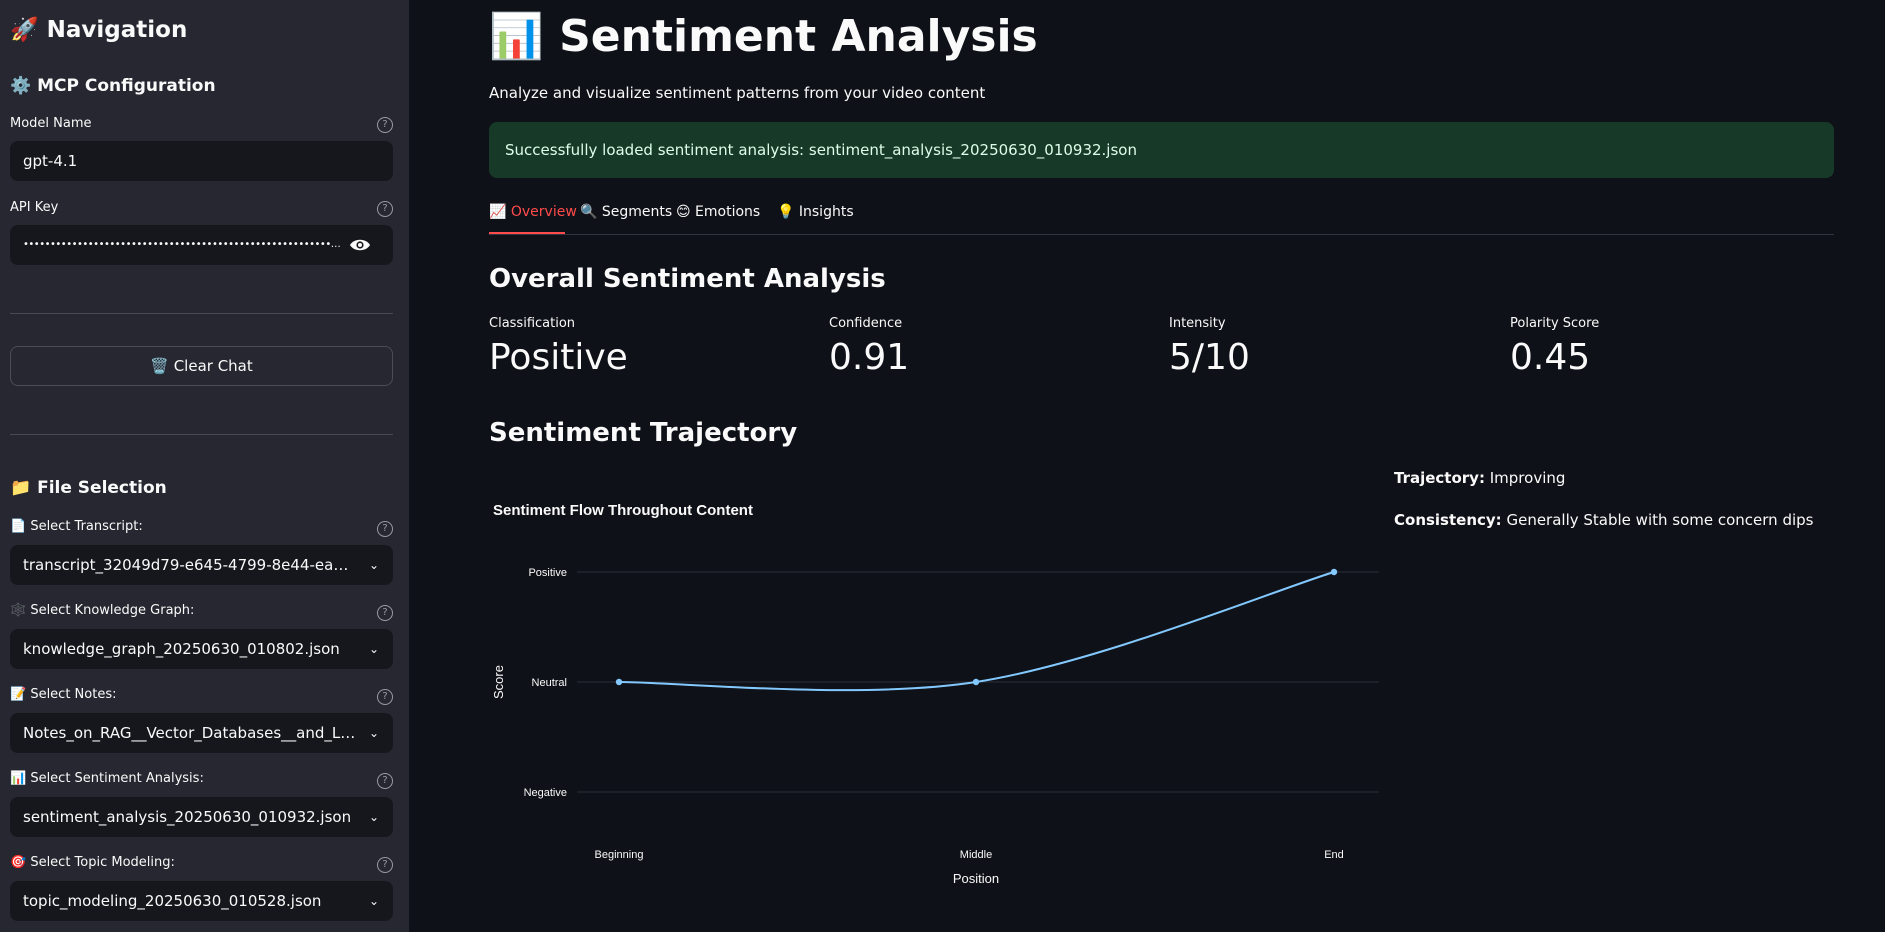  What do you see at coordinates (687, 279) in the screenshot?
I see `overall-sentiment-heading: Overall Sentiment Analysis` at bounding box center [687, 279].